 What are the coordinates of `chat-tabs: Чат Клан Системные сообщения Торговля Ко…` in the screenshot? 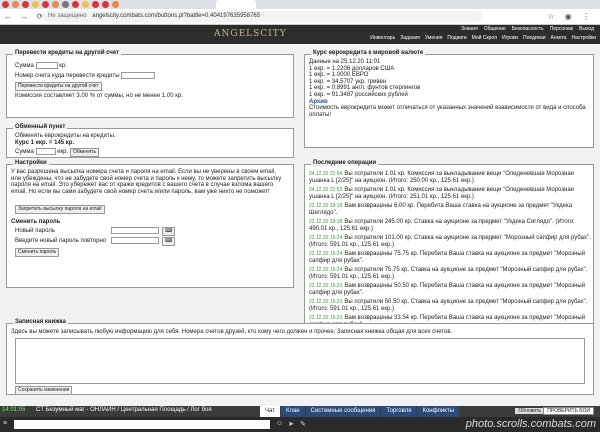 It's located at (360, 411).